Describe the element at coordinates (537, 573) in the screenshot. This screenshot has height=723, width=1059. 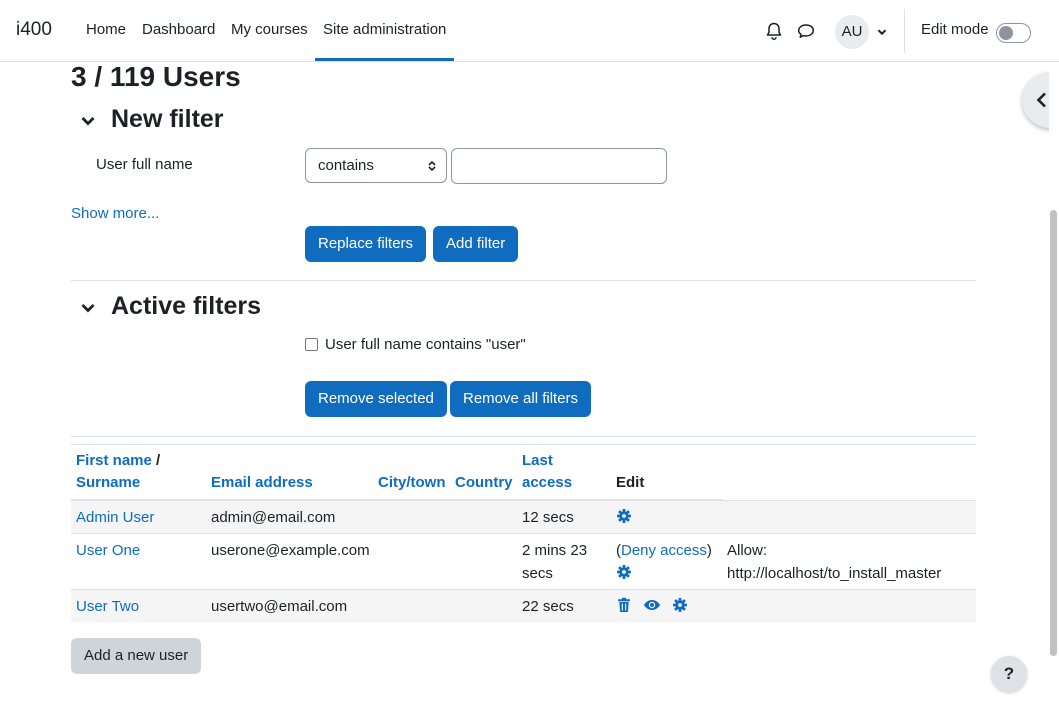
I see `access-line: secs` at that location.